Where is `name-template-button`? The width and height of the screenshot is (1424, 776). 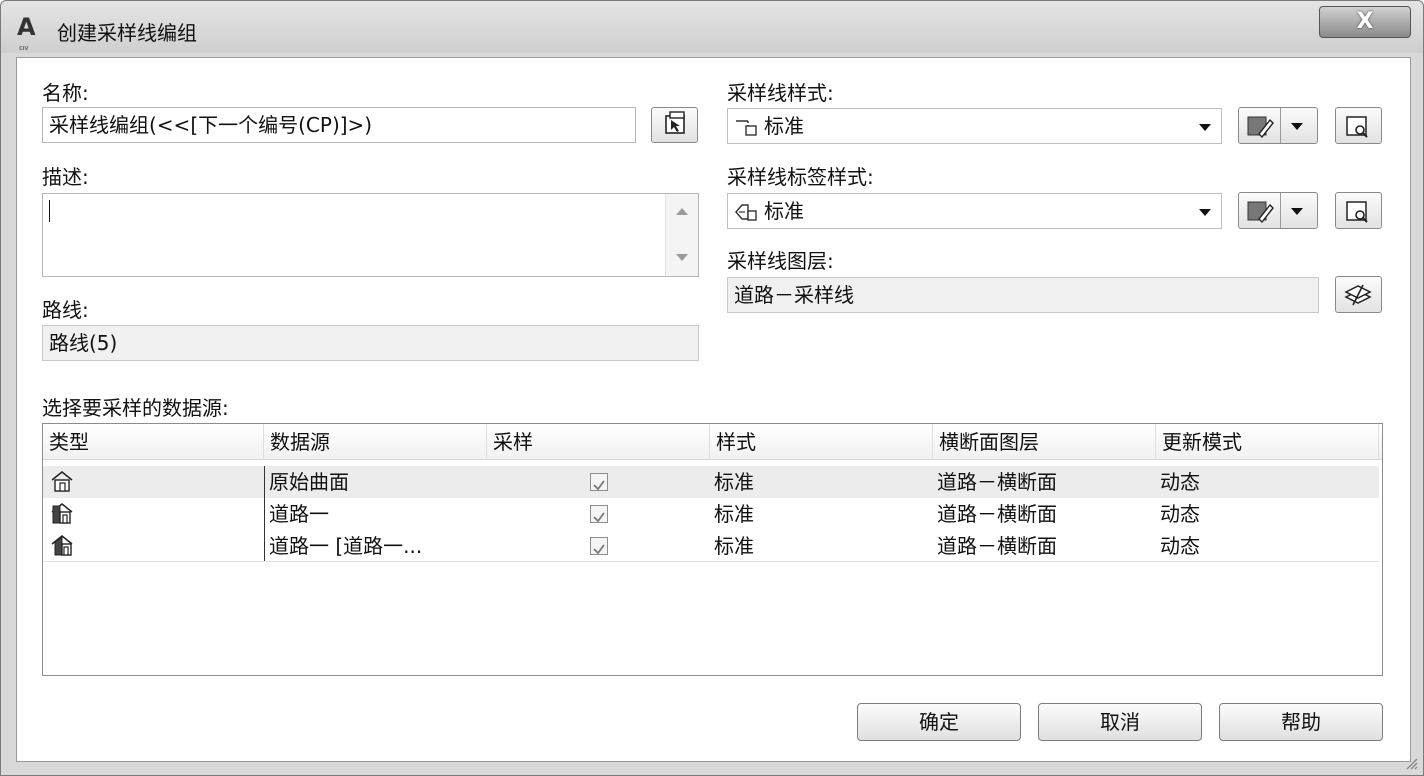 name-template-button is located at coordinates (674, 125).